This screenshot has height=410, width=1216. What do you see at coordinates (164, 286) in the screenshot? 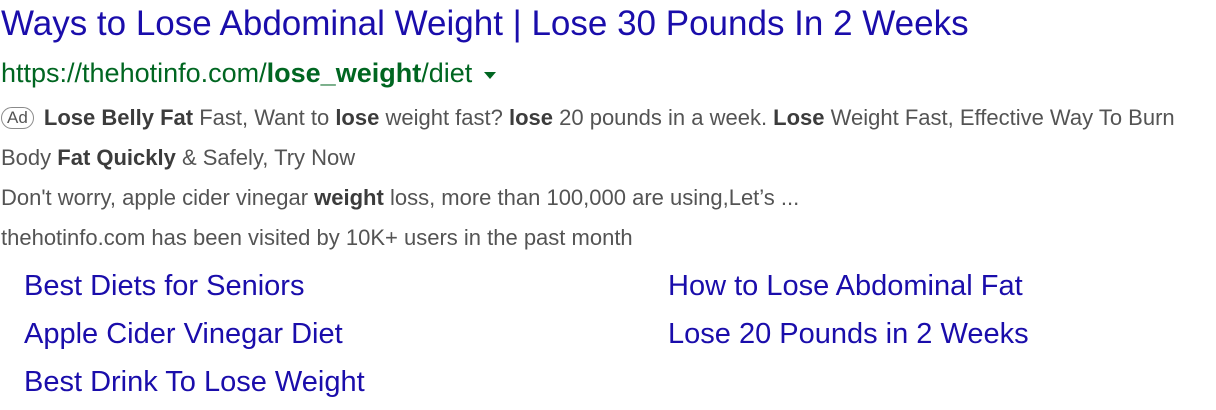
I see `sitelink-best-diets-for-seniors: Best Diets for Seniors` at bounding box center [164, 286].